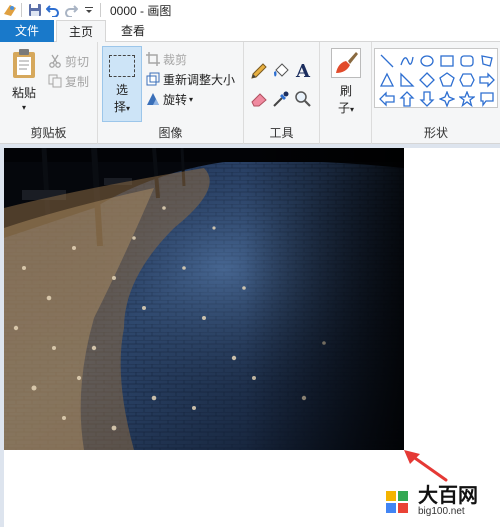 The width and height of the screenshot is (500, 527). What do you see at coordinates (49, 93) in the screenshot?
I see `clipboard-group: 粘贴 ▾ 剪切 复制 剪贴板` at bounding box center [49, 93].